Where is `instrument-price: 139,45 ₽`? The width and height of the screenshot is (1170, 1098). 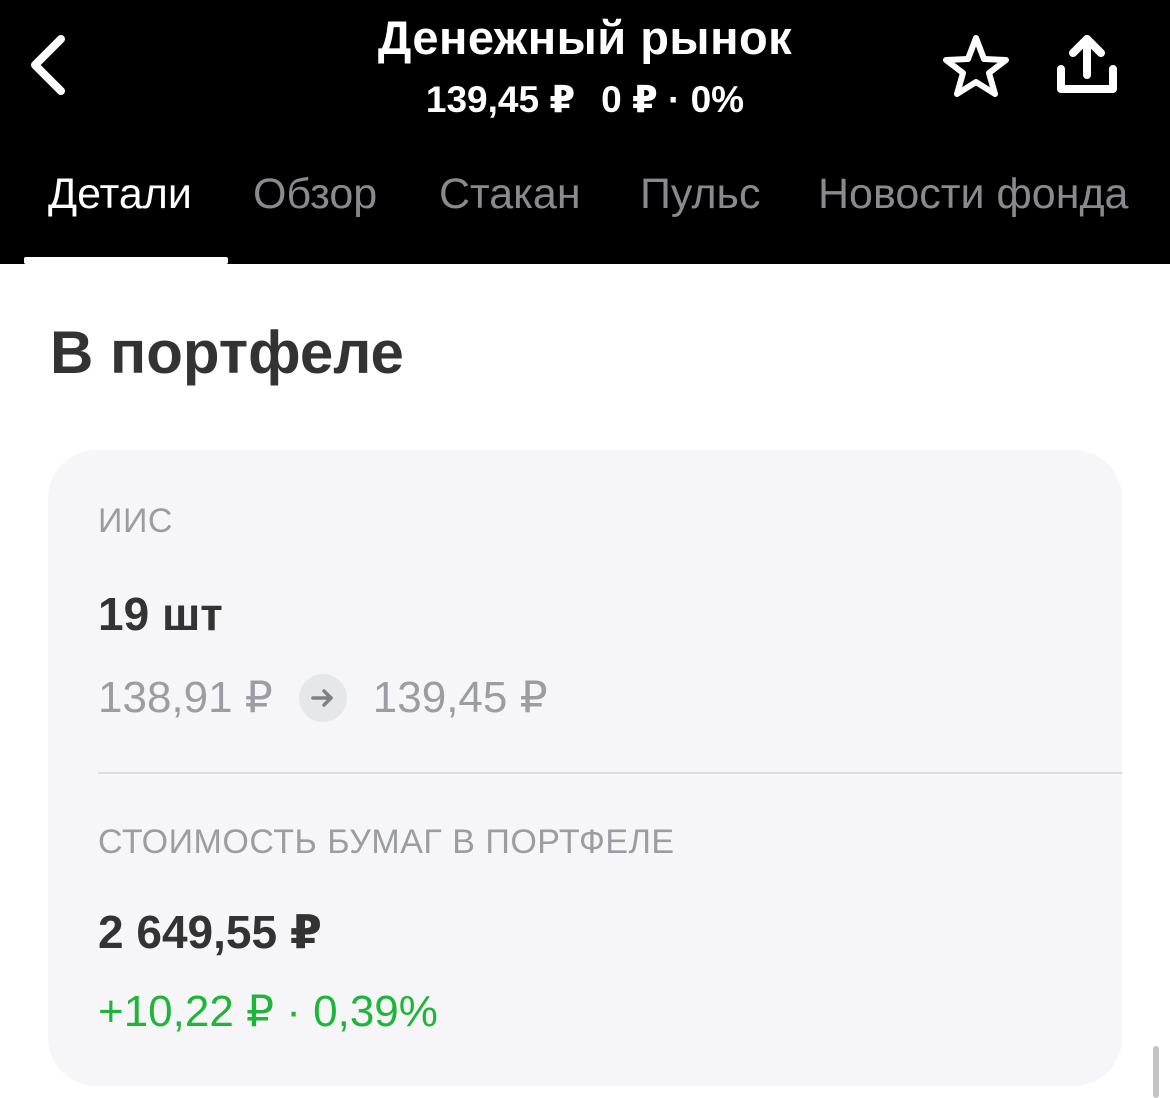 instrument-price: 139,45 ₽ is located at coordinates (500, 99).